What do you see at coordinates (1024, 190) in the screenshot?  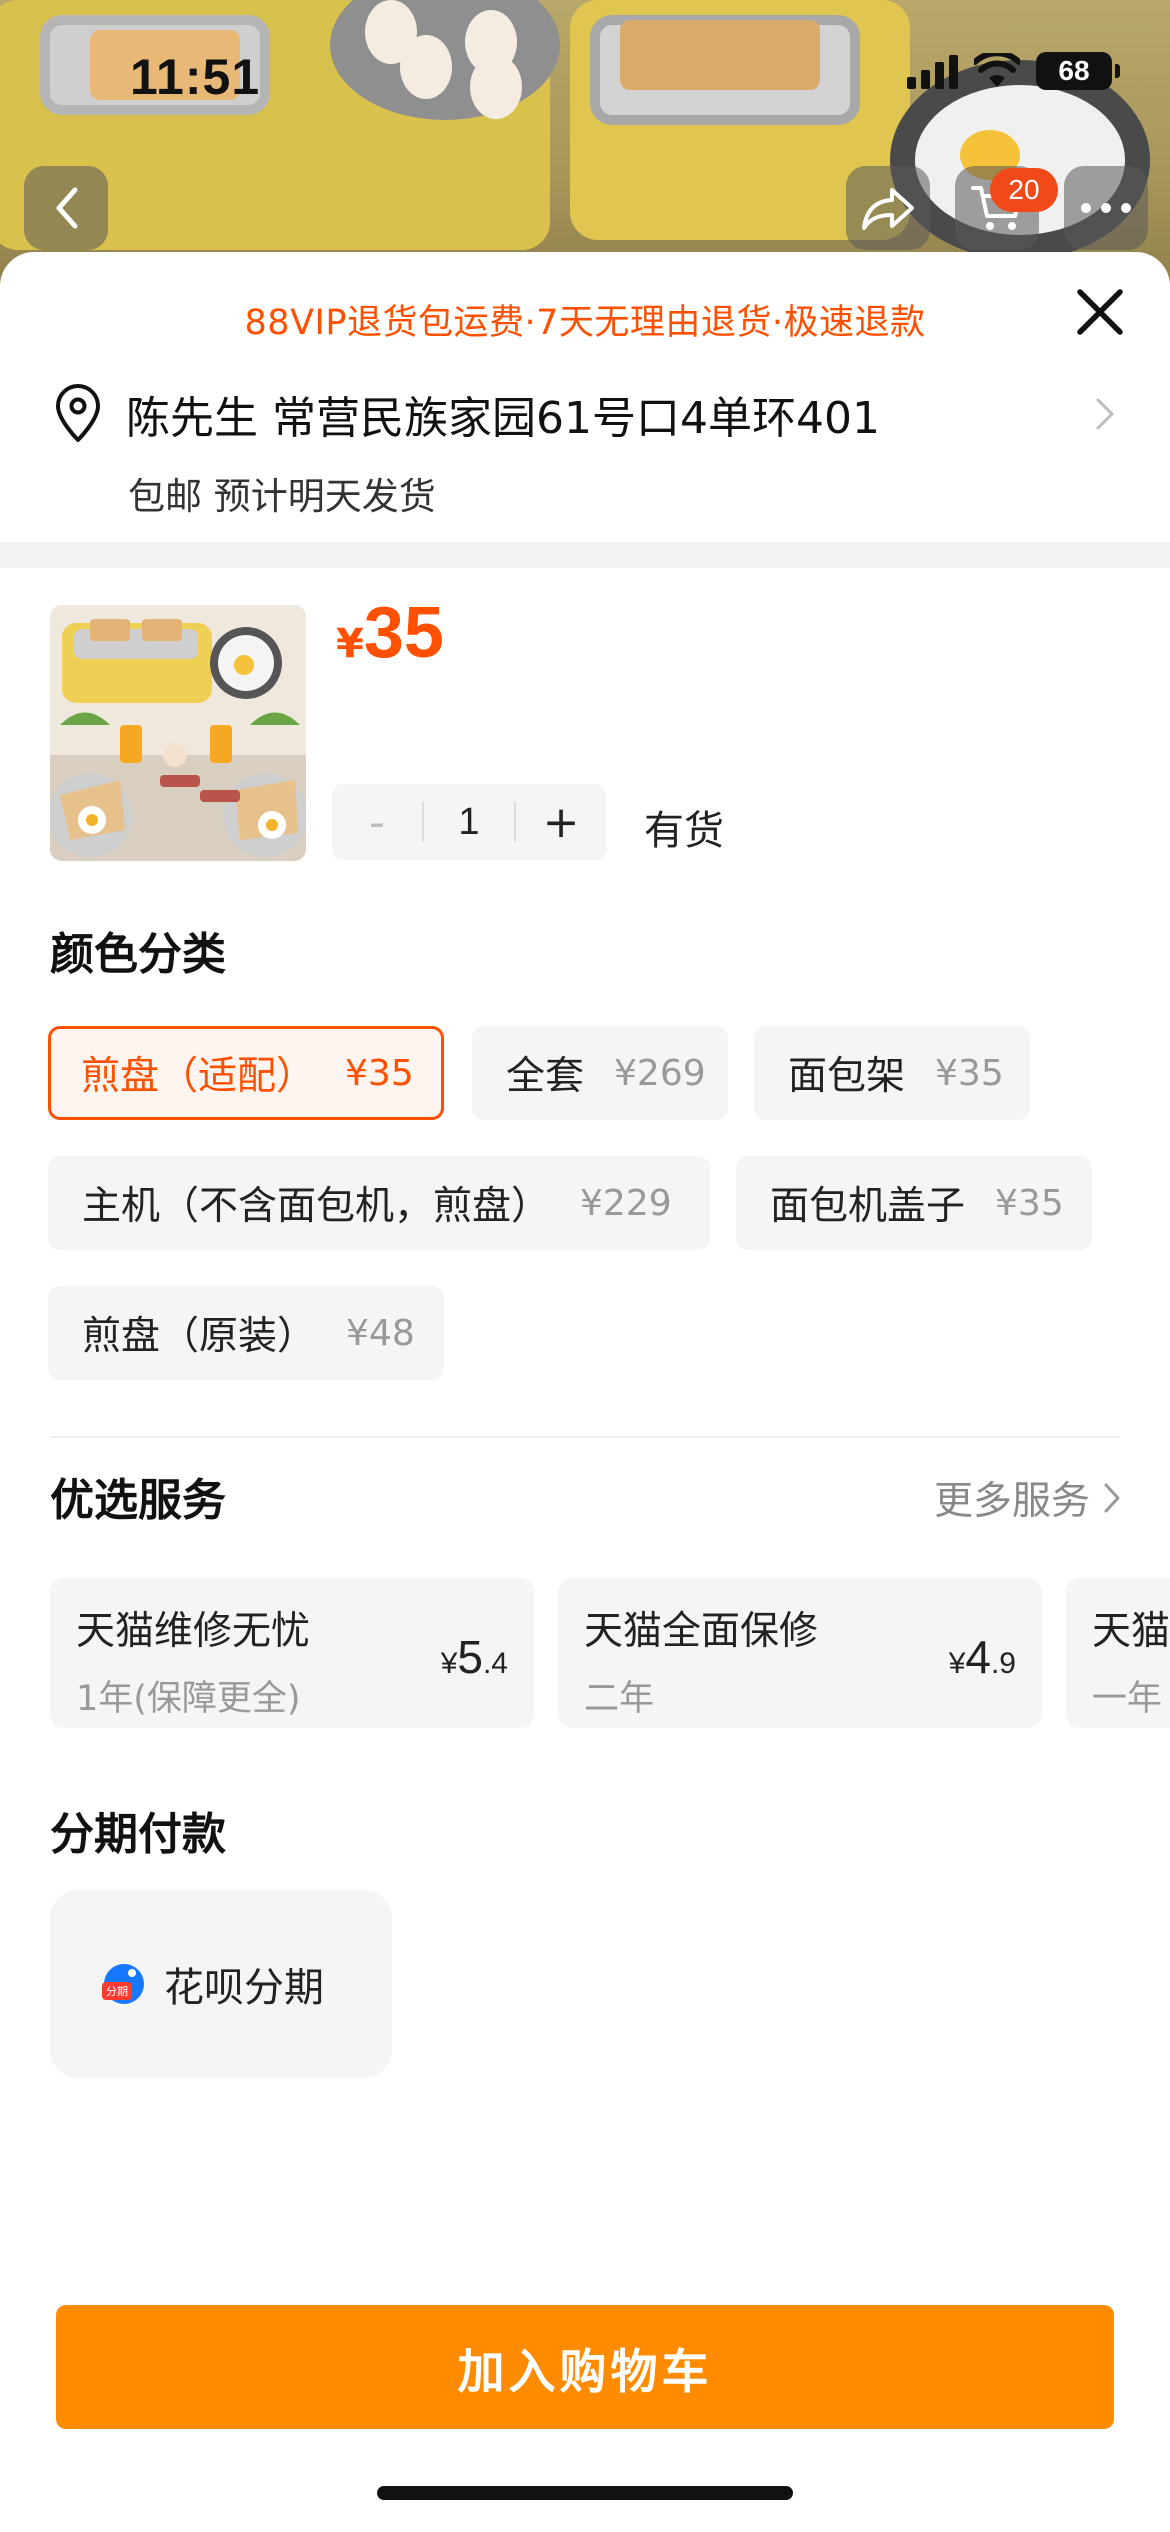 I see `cart-count-badge: 20` at bounding box center [1024, 190].